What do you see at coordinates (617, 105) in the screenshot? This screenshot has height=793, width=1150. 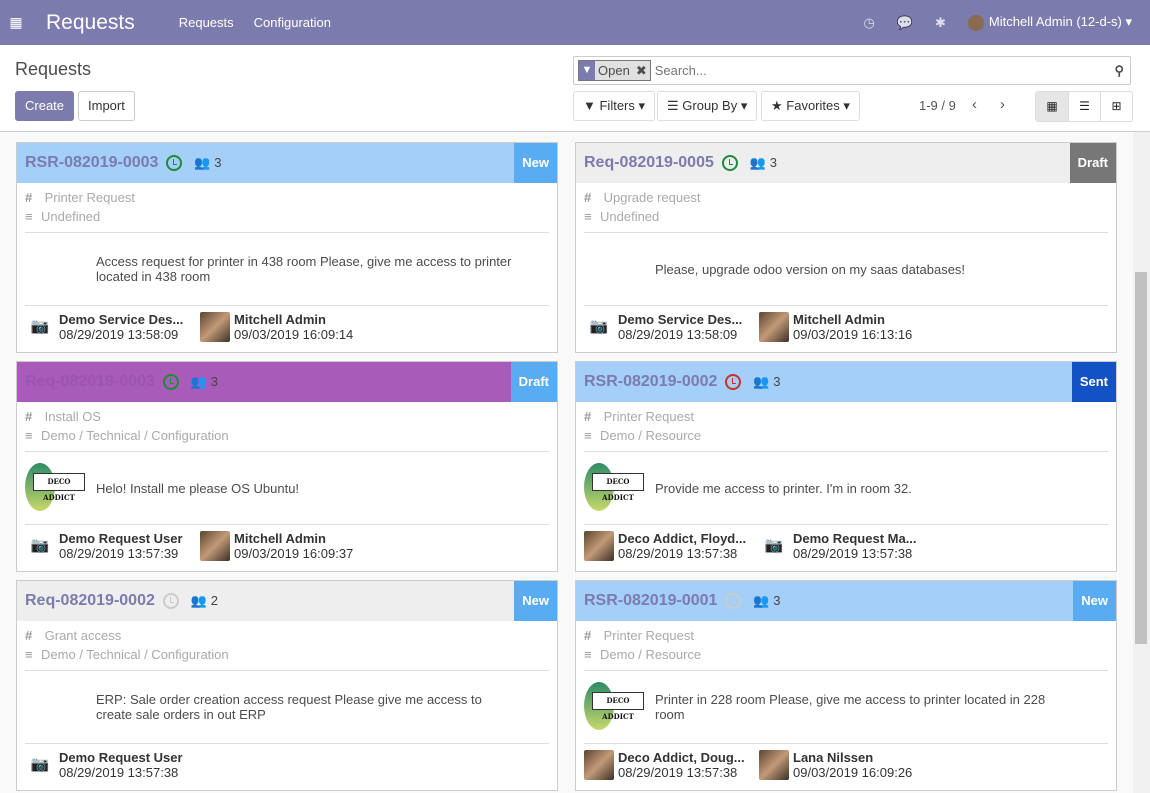 I see `filters-label: Filters` at bounding box center [617, 105].